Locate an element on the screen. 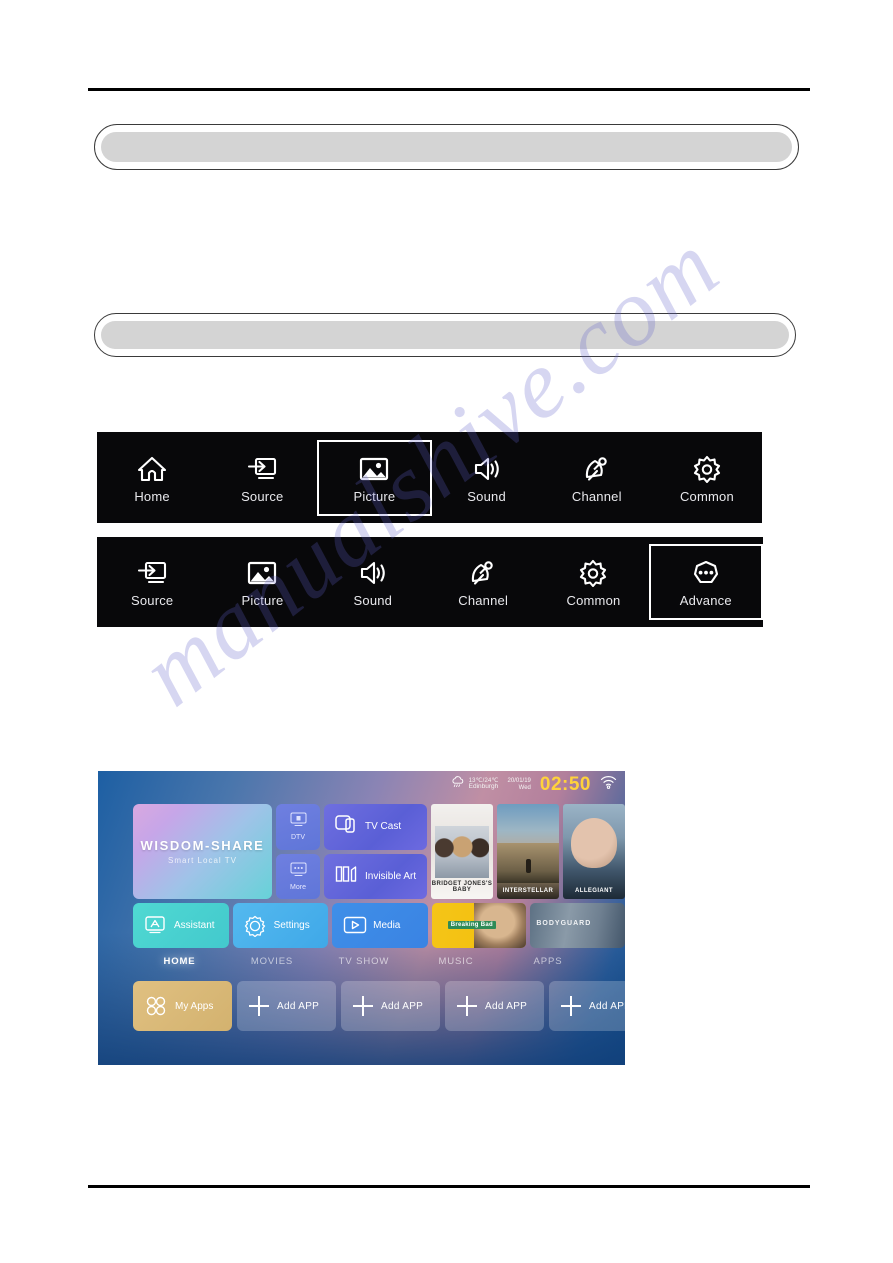  card-bodyguard: BODYGUARD is located at coordinates (577, 925).